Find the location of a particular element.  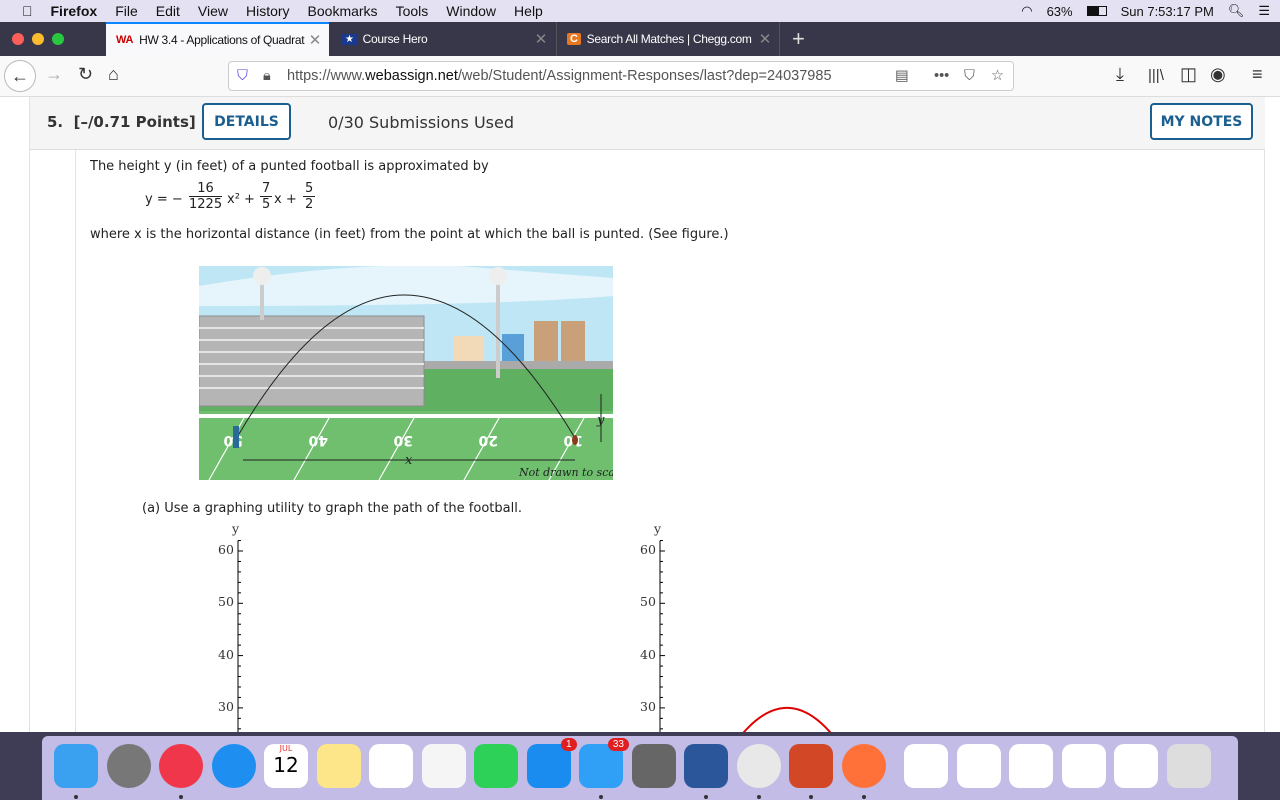

menu-tools: Tools is located at coordinates (412, 11).